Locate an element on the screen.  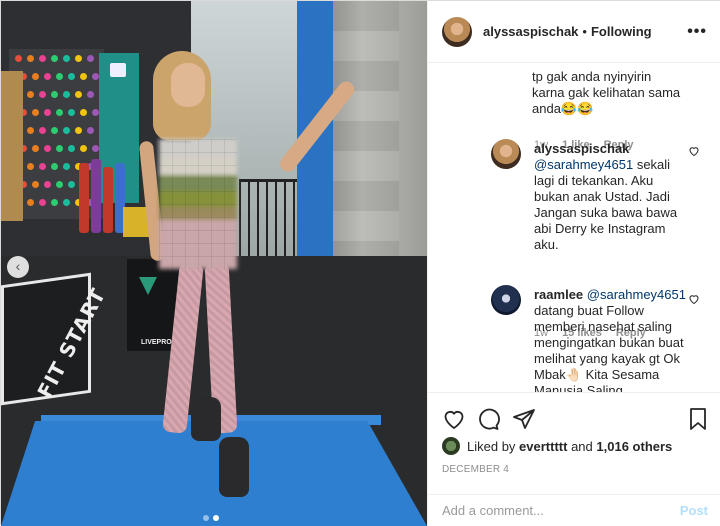
add-comment-input is located at coordinates (561, 510).